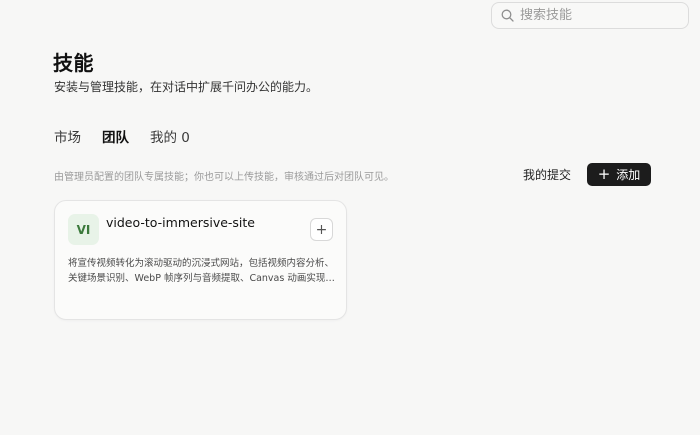  What do you see at coordinates (224, 177) in the screenshot?
I see `team-info-text: 由管理员配置的团队专属技能；你也可以上传技能，审核通过后对团队可见。` at bounding box center [224, 177].